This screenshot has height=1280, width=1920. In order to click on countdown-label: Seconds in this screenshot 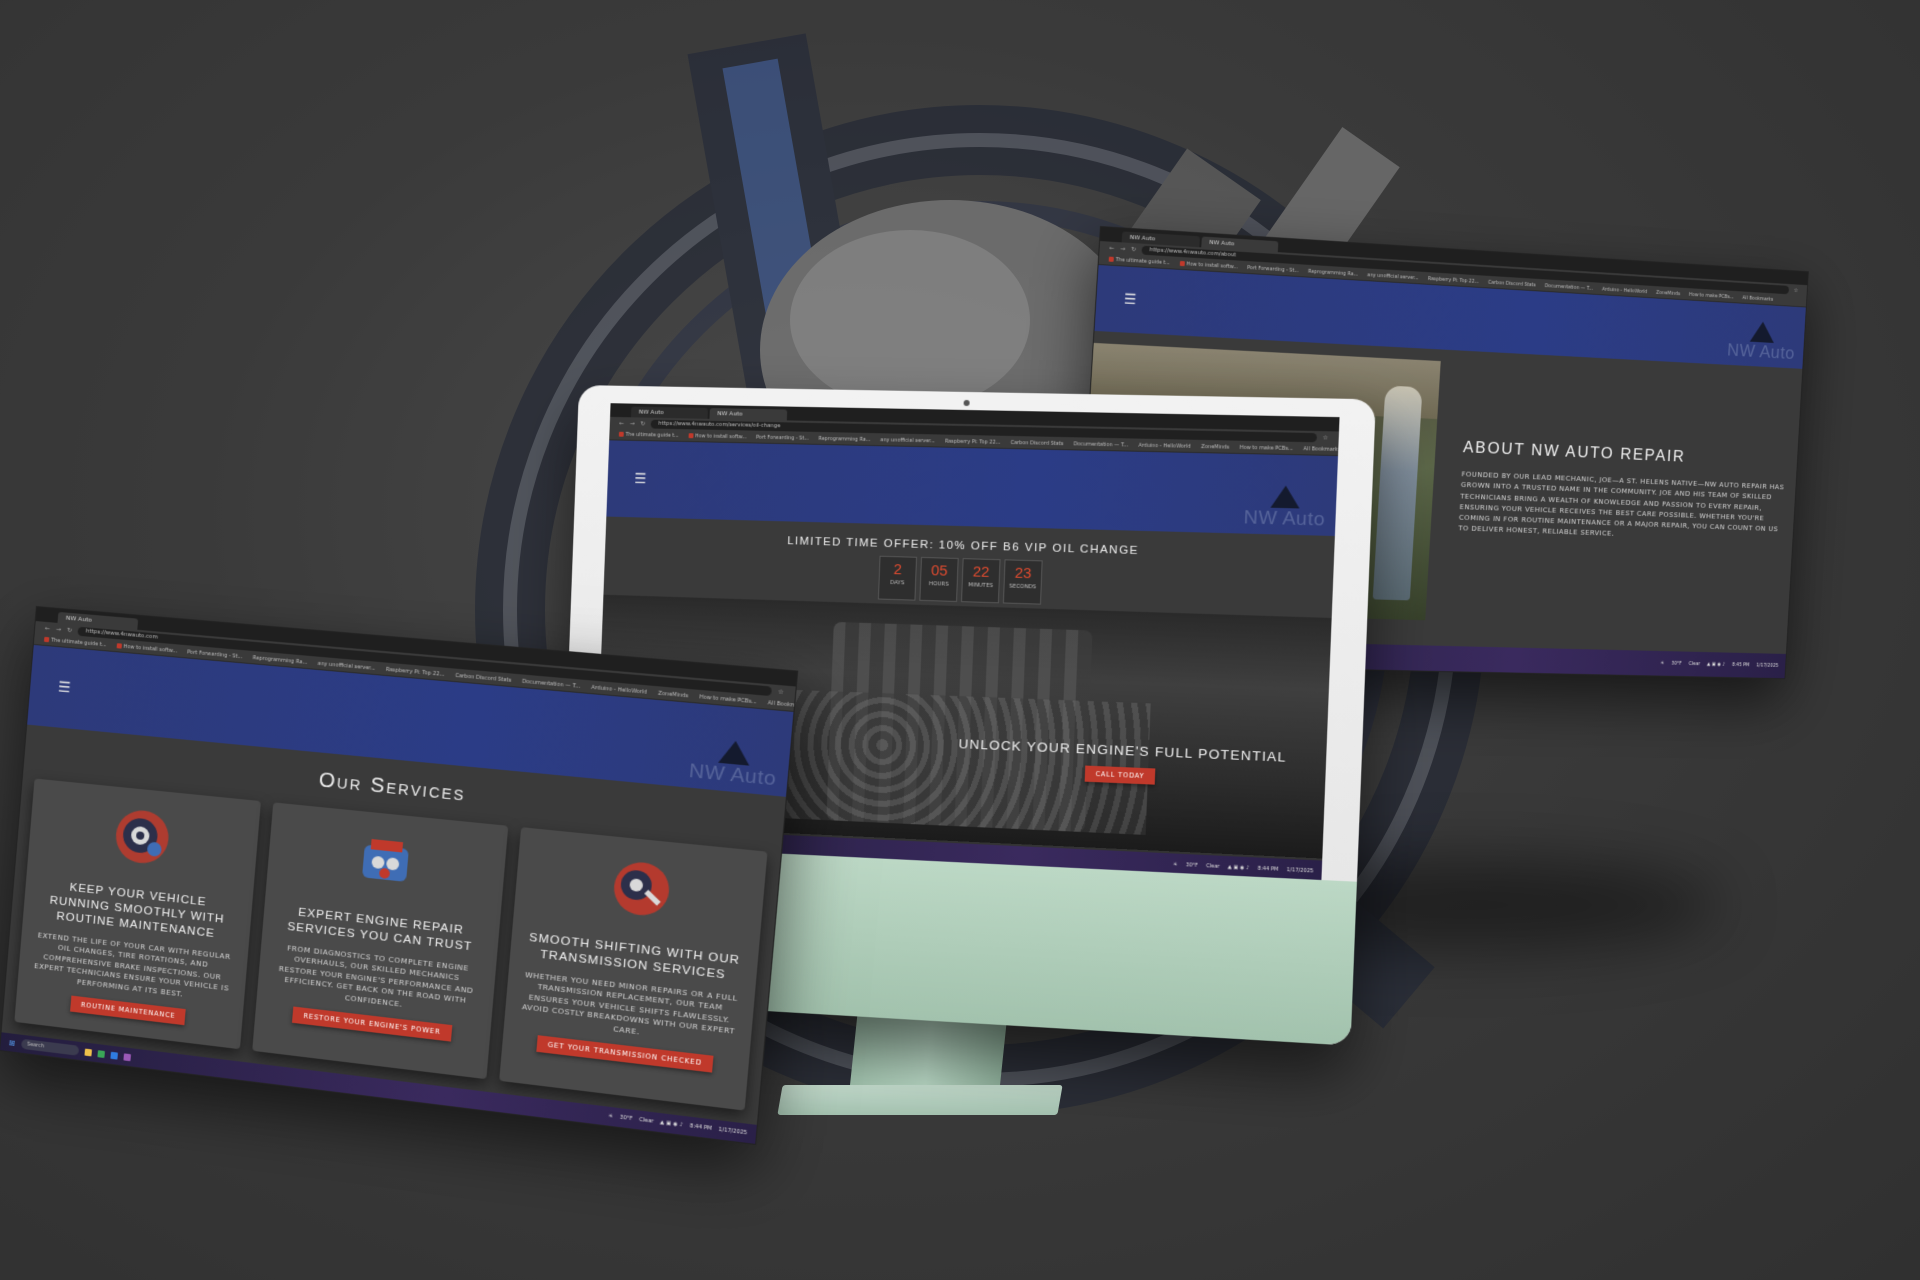, I will do `click(1022, 587)`.